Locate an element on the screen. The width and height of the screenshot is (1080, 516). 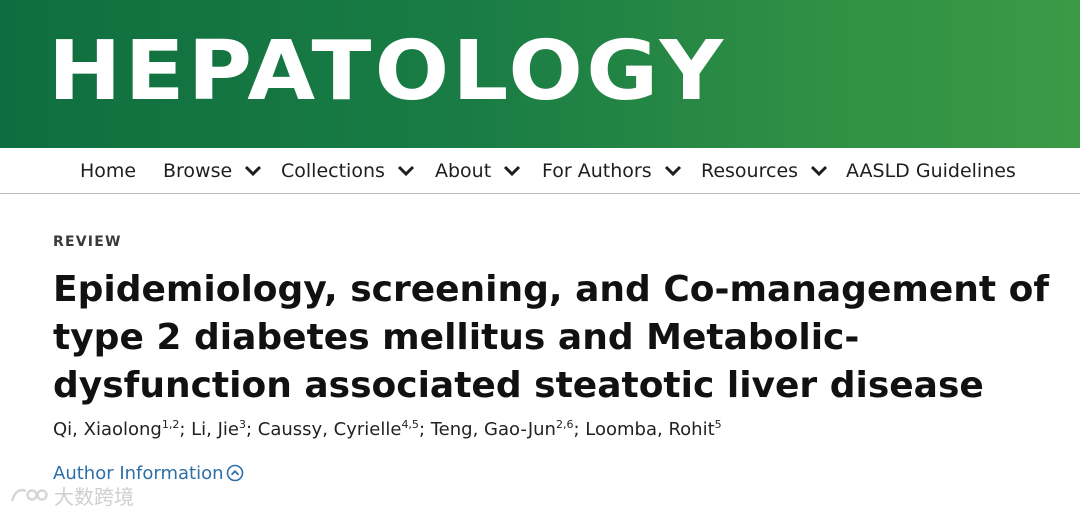
nav-item-resources: Resources is located at coordinates (764, 170).